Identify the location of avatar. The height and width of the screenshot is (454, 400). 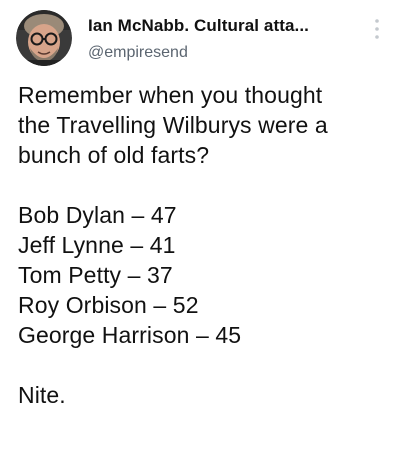
(44, 38).